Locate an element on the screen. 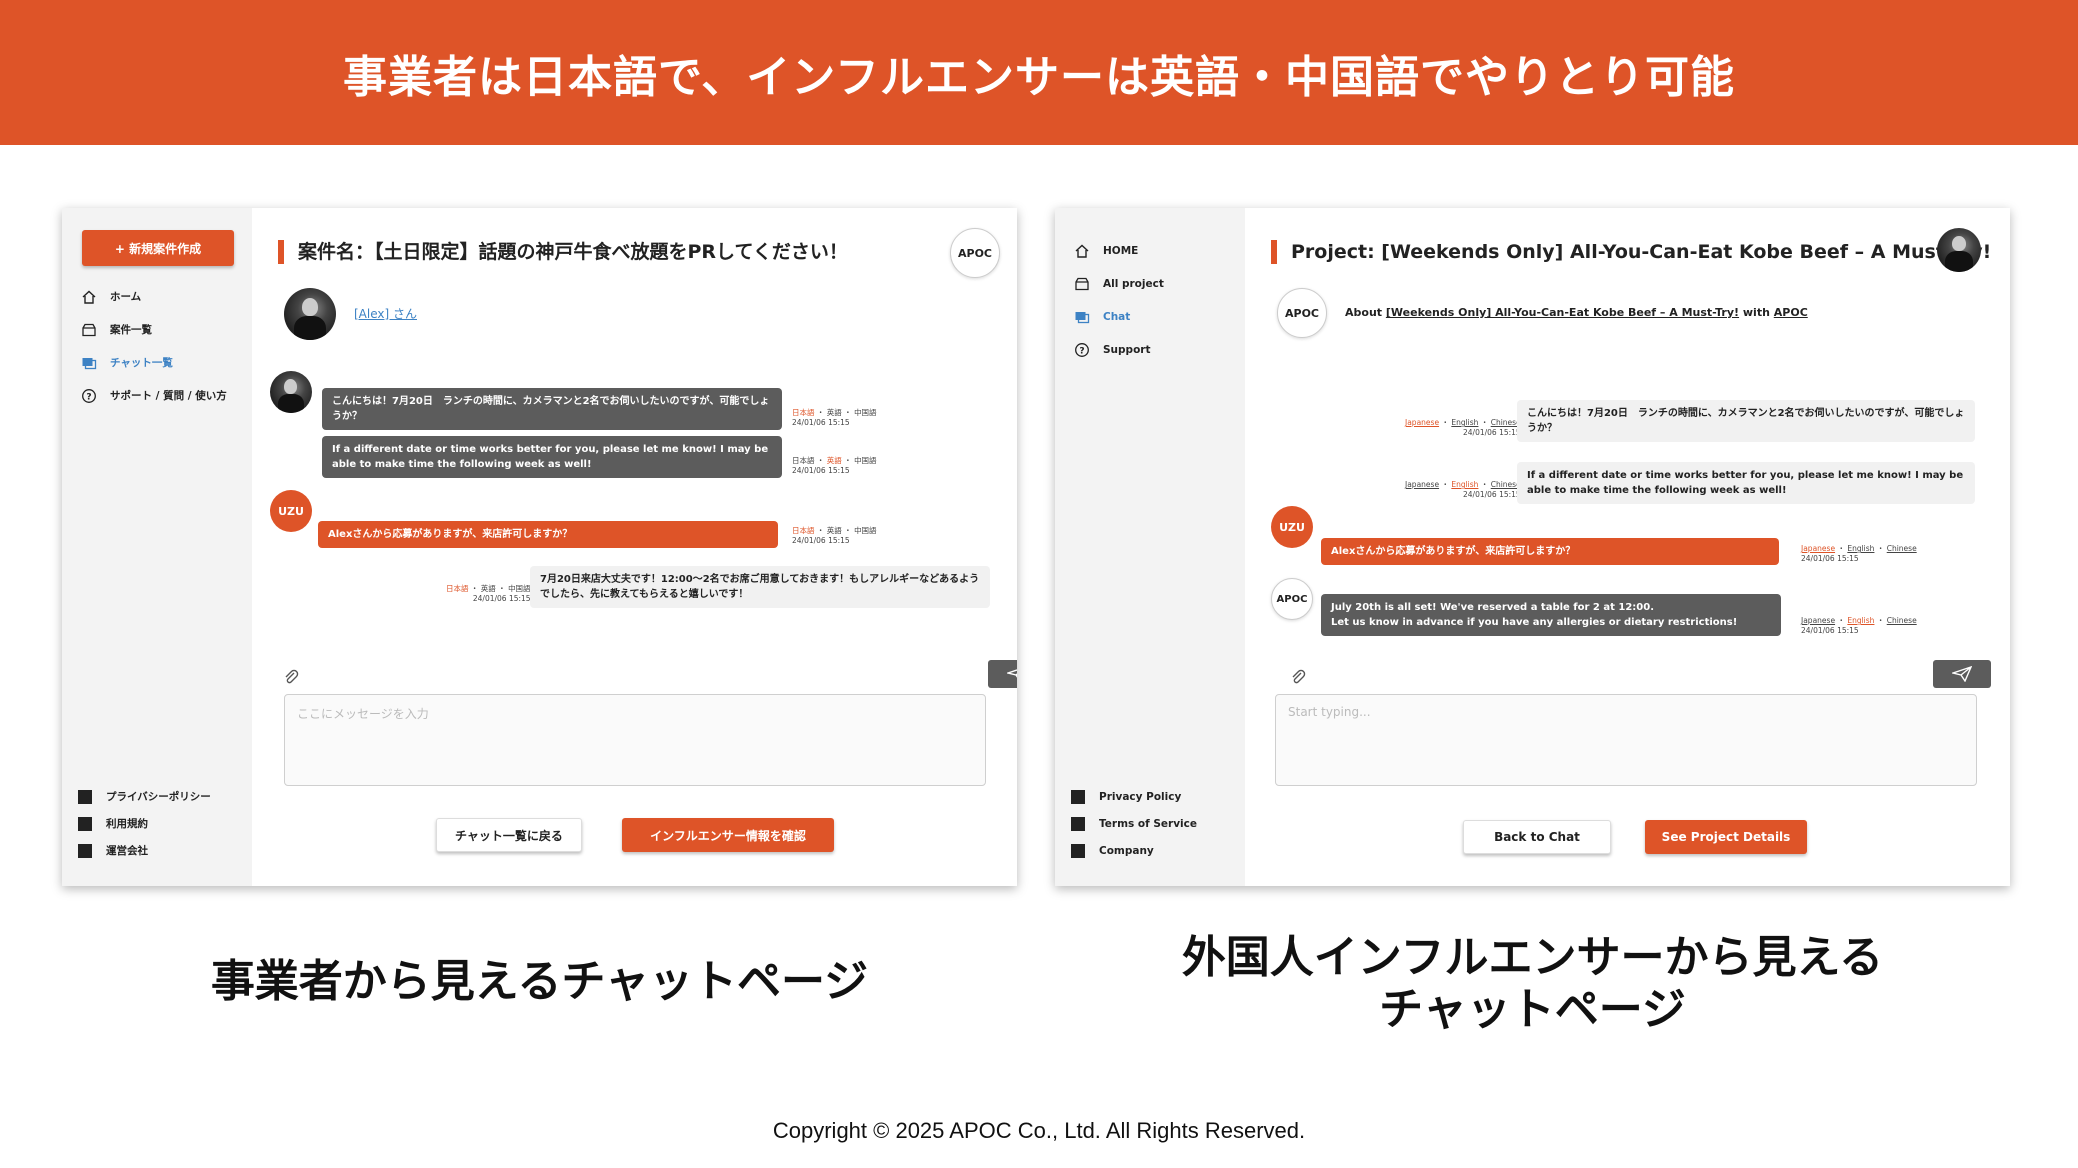 The height and width of the screenshot is (1168, 2078). sidebar-item-home: ホーム is located at coordinates (152, 296).